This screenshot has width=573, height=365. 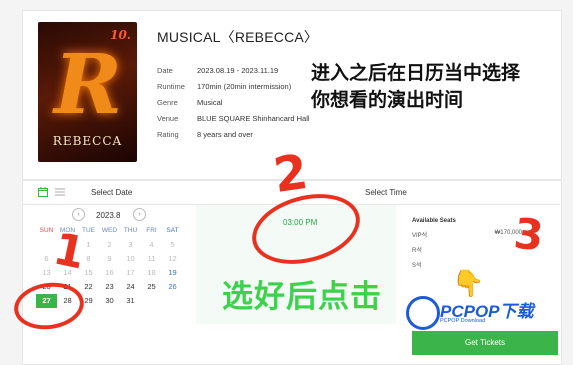 What do you see at coordinates (88, 287) in the screenshot?
I see `calendar-day-22: 22` at bounding box center [88, 287].